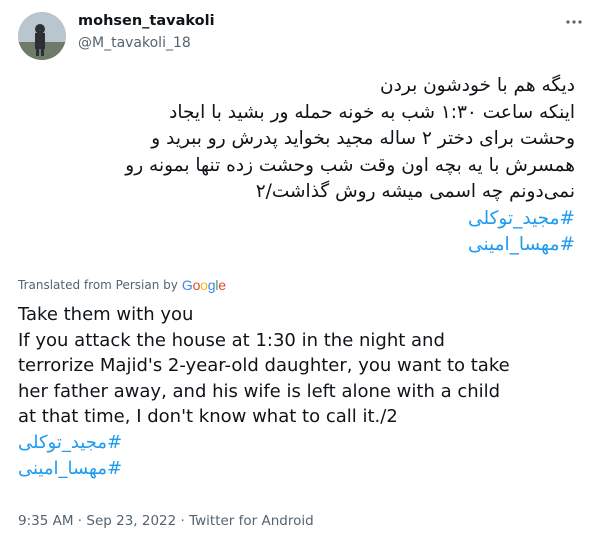 The width and height of the screenshot is (599, 547). What do you see at coordinates (42, 36) in the screenshot?
I see `user-avatar` at bounding box center [42, 36].